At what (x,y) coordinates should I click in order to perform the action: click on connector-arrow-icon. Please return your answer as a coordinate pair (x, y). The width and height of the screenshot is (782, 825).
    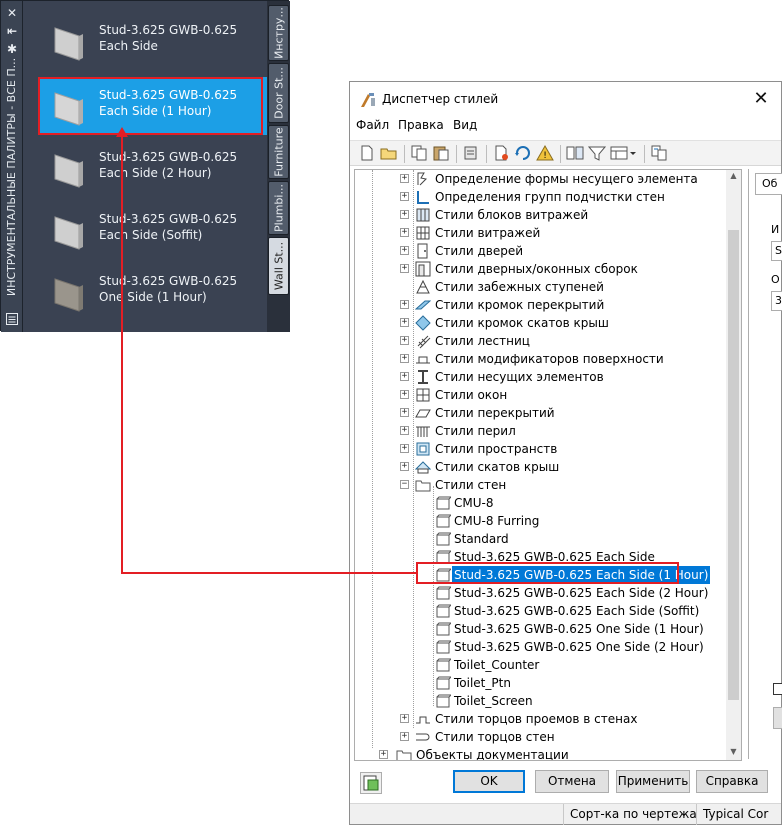
    Looking at the image, I should click on (122, 132).